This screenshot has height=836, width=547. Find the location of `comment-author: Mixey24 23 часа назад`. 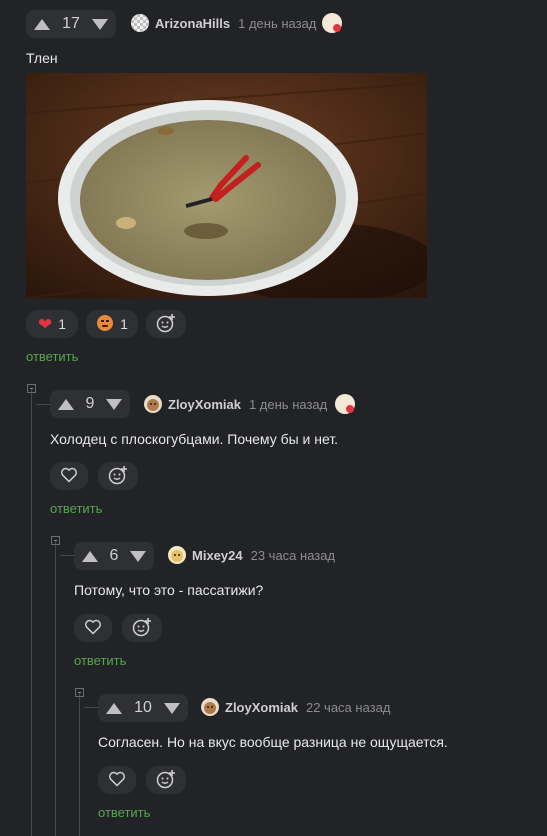

comment-author: Mixey24 23 часа назад is located at coordinates (251, 555).